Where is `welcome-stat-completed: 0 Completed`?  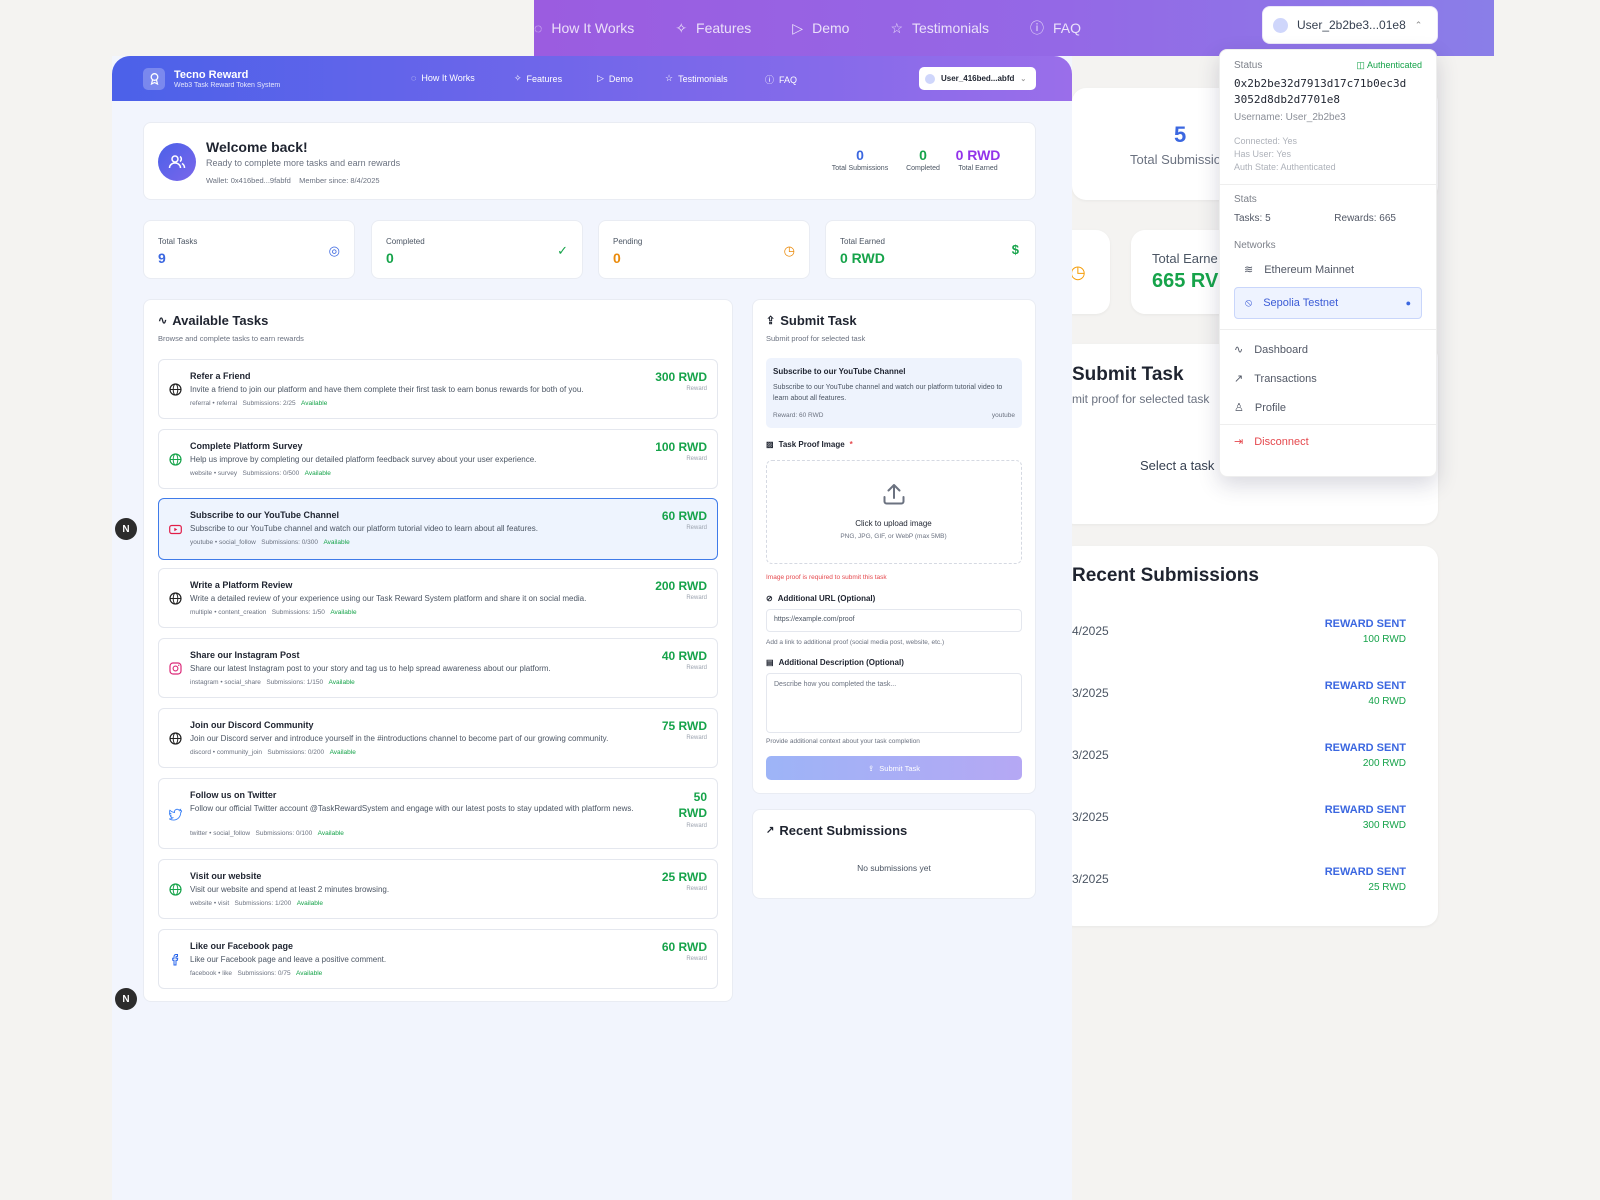 welcome-stat-completed: 0 Completed is located at coordinates (923, 159).